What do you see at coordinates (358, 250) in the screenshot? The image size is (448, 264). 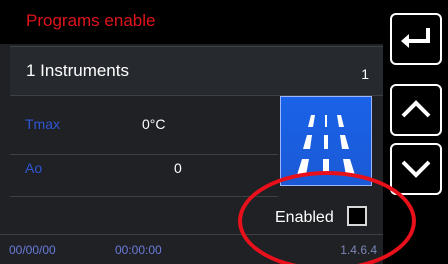 I see `status-version: 1.4.6.4` at bounding box center [358, 250].